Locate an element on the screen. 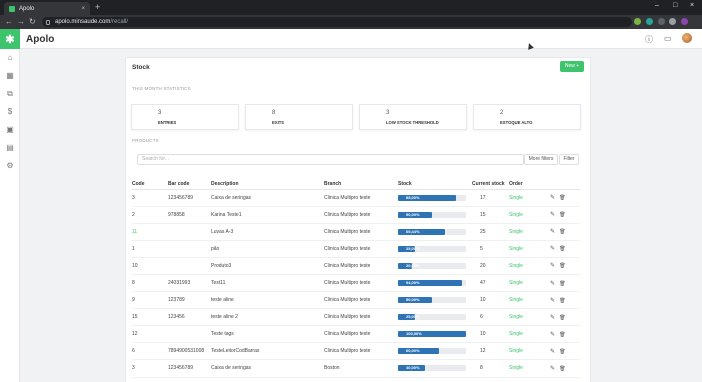 Image resolution: width=702 pixels, height=382 pixels. help-icon: ⓘ is located at coordinates (649, 39).